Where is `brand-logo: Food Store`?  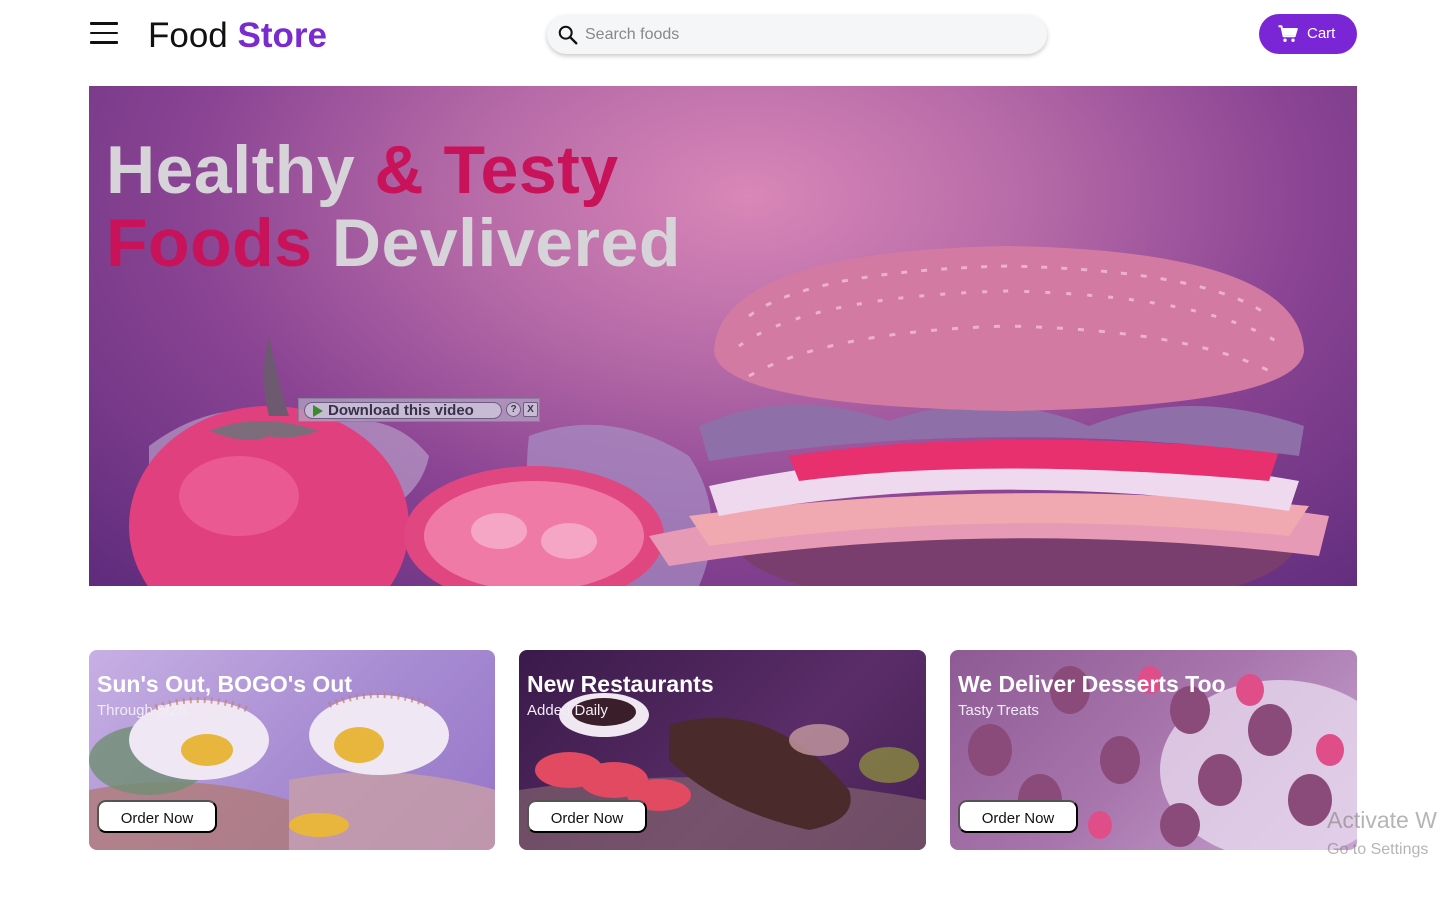
brand-logo: Food Store is located at coordinates (237, 36).